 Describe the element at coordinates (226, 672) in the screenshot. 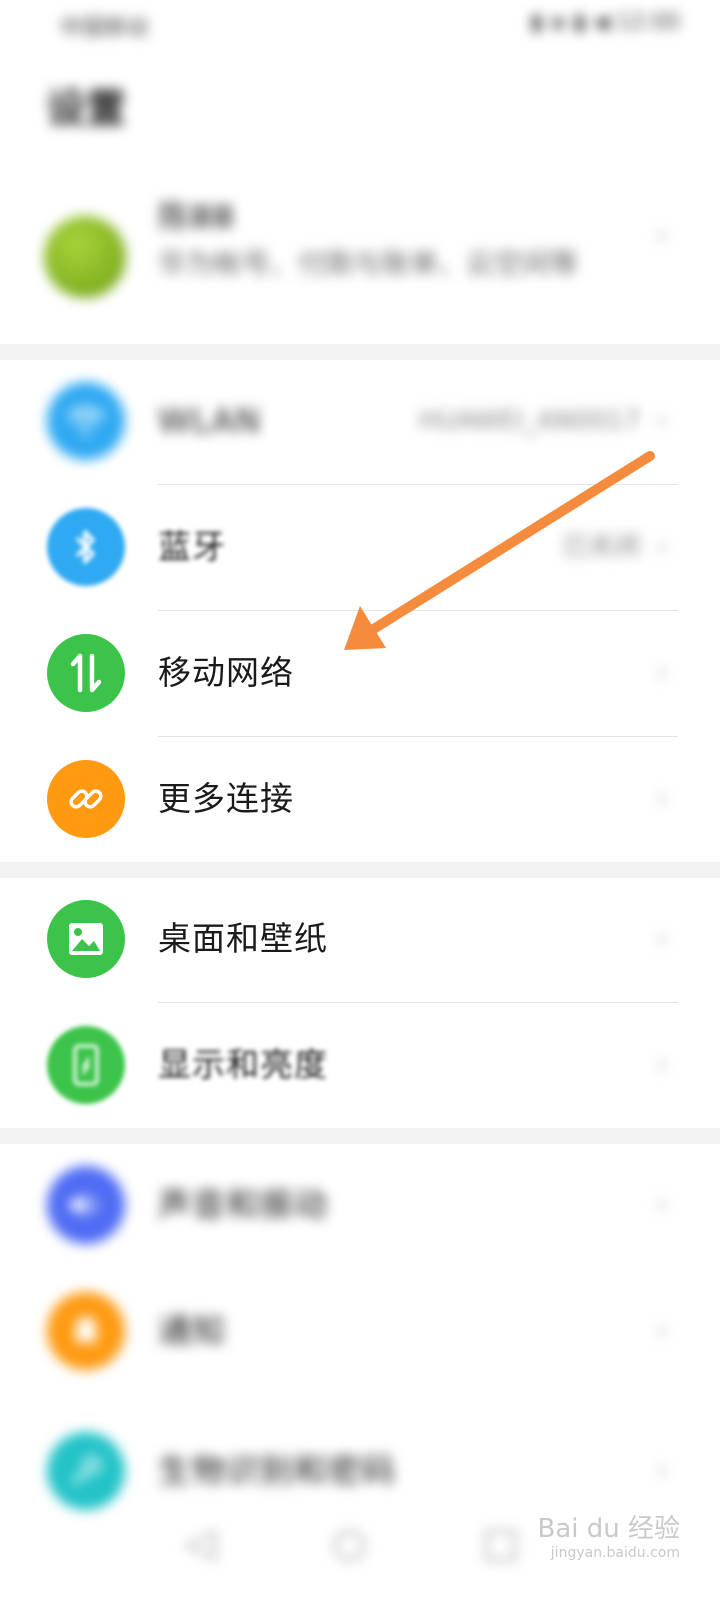

I see `settings-item-label: 移动网络` at that location.